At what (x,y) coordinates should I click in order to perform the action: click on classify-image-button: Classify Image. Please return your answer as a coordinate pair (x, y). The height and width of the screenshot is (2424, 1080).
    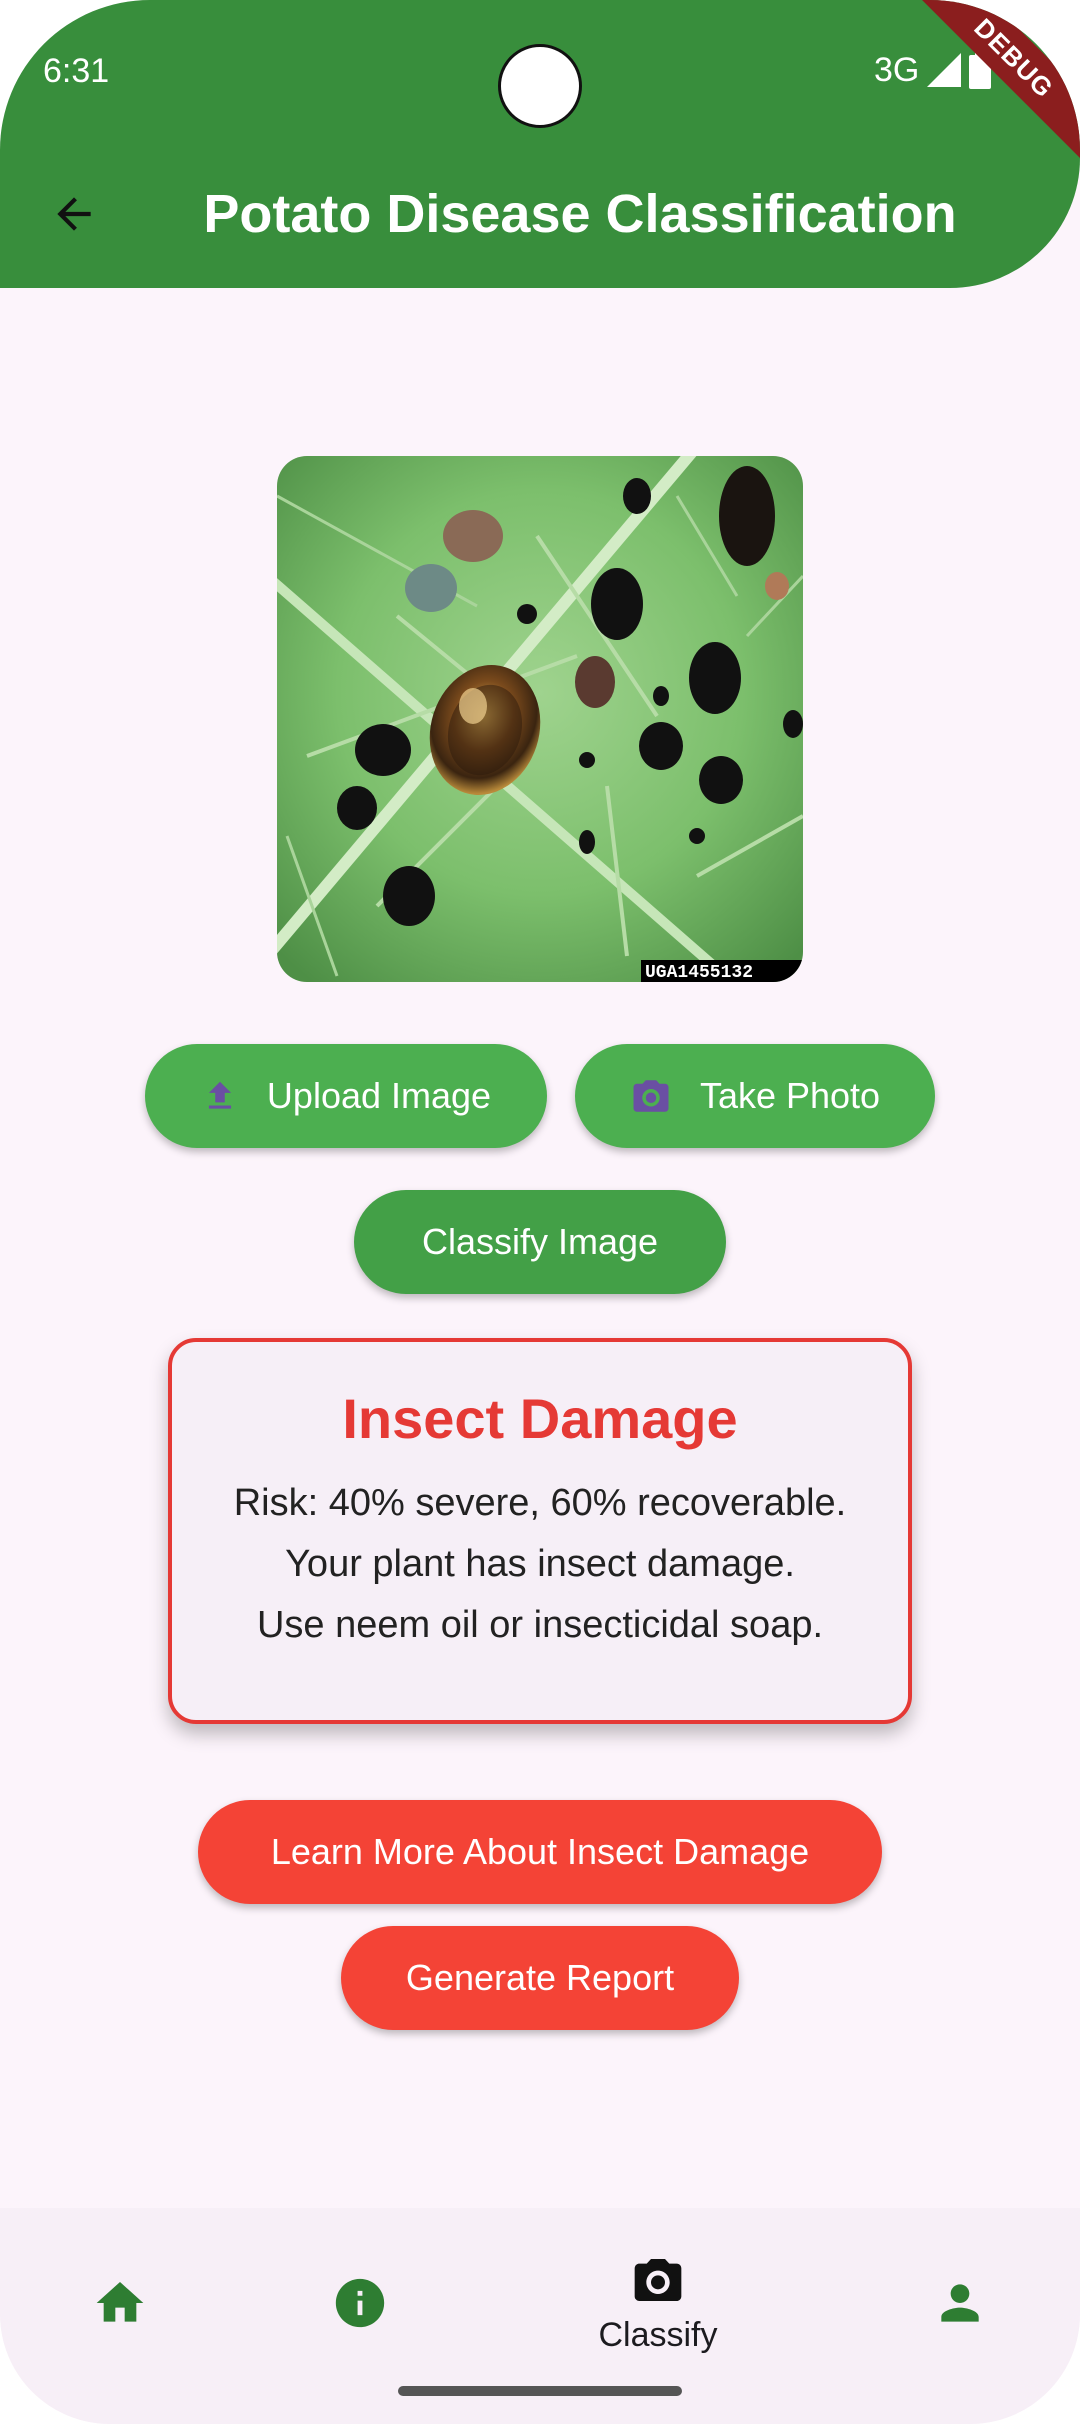
    Looking at the image, I should click on (540, 1242).